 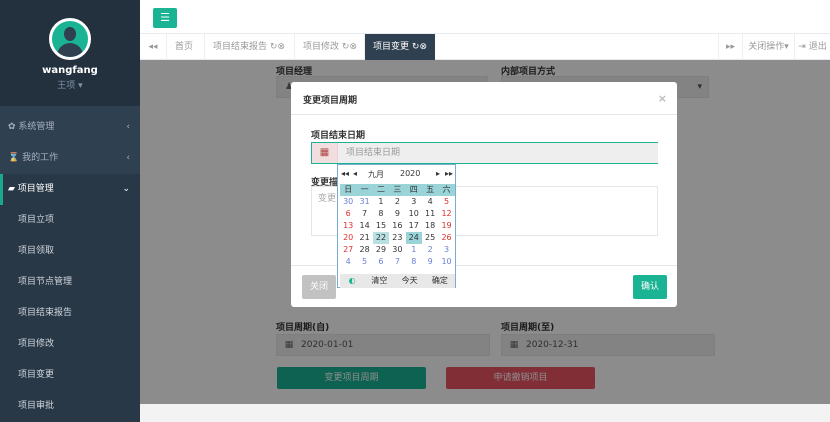 I want to click on menu-my-work: ⌛ 我的工作 ‹, so click(x=70, y=158).